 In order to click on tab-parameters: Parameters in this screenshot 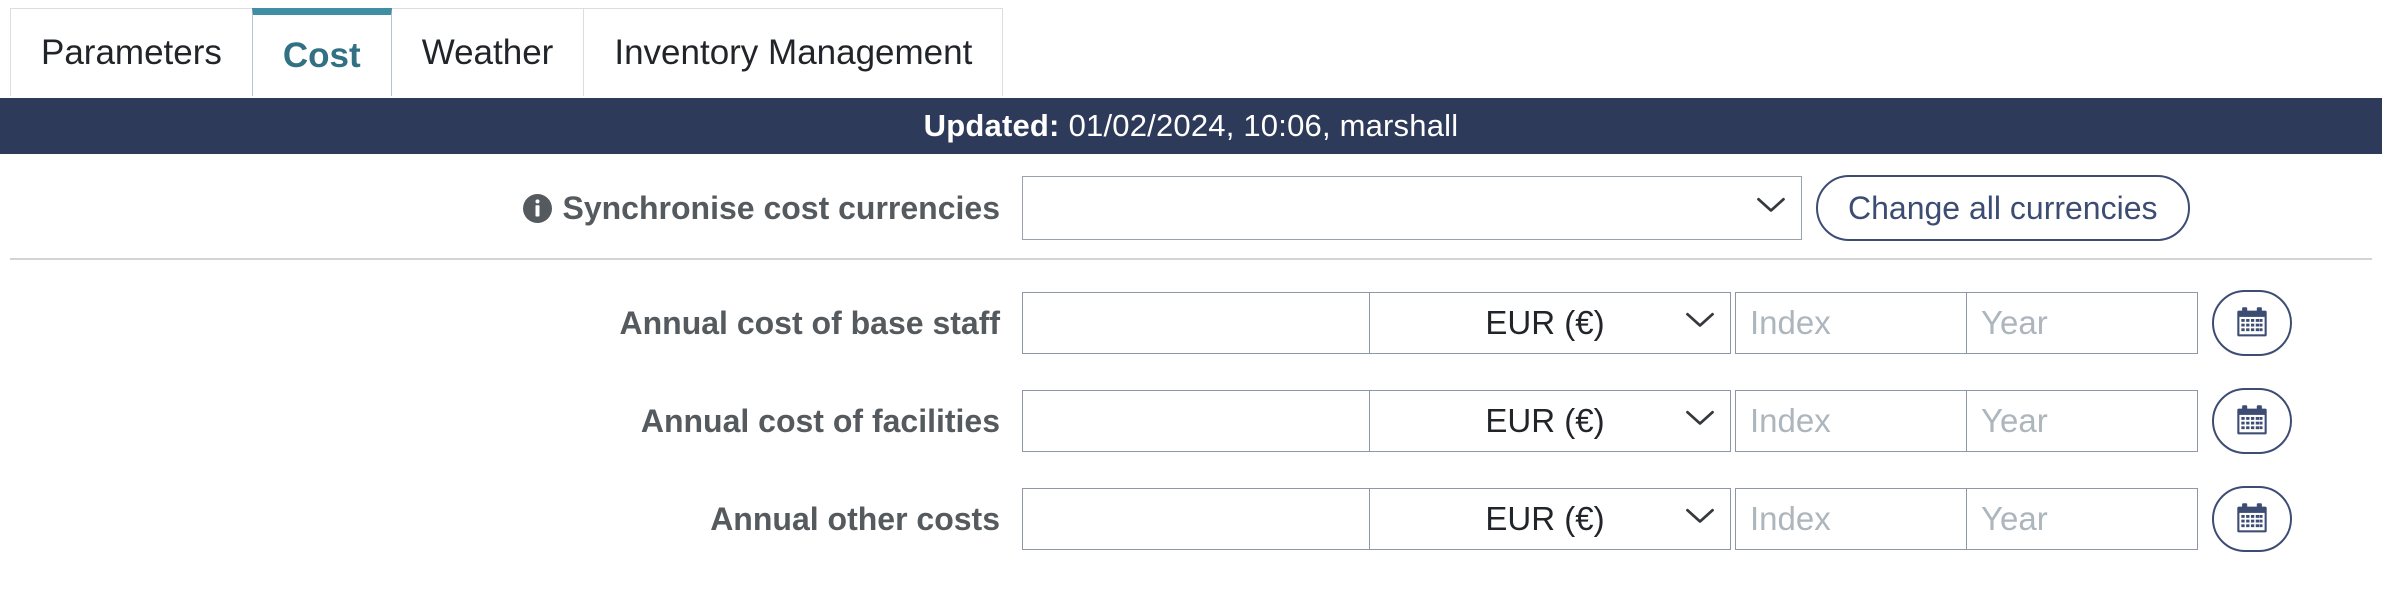, I will do `click(131, 52)`.